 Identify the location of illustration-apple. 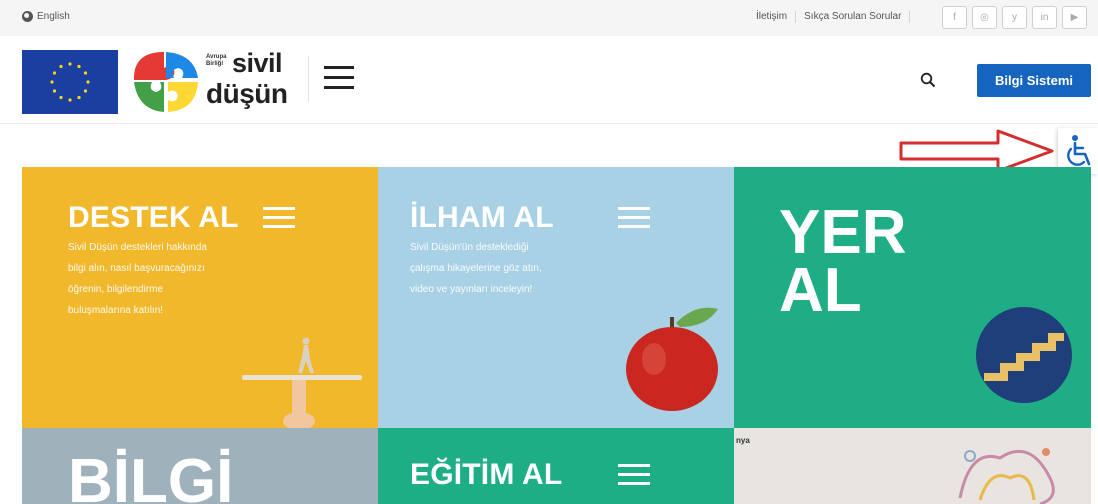
(672, 359).